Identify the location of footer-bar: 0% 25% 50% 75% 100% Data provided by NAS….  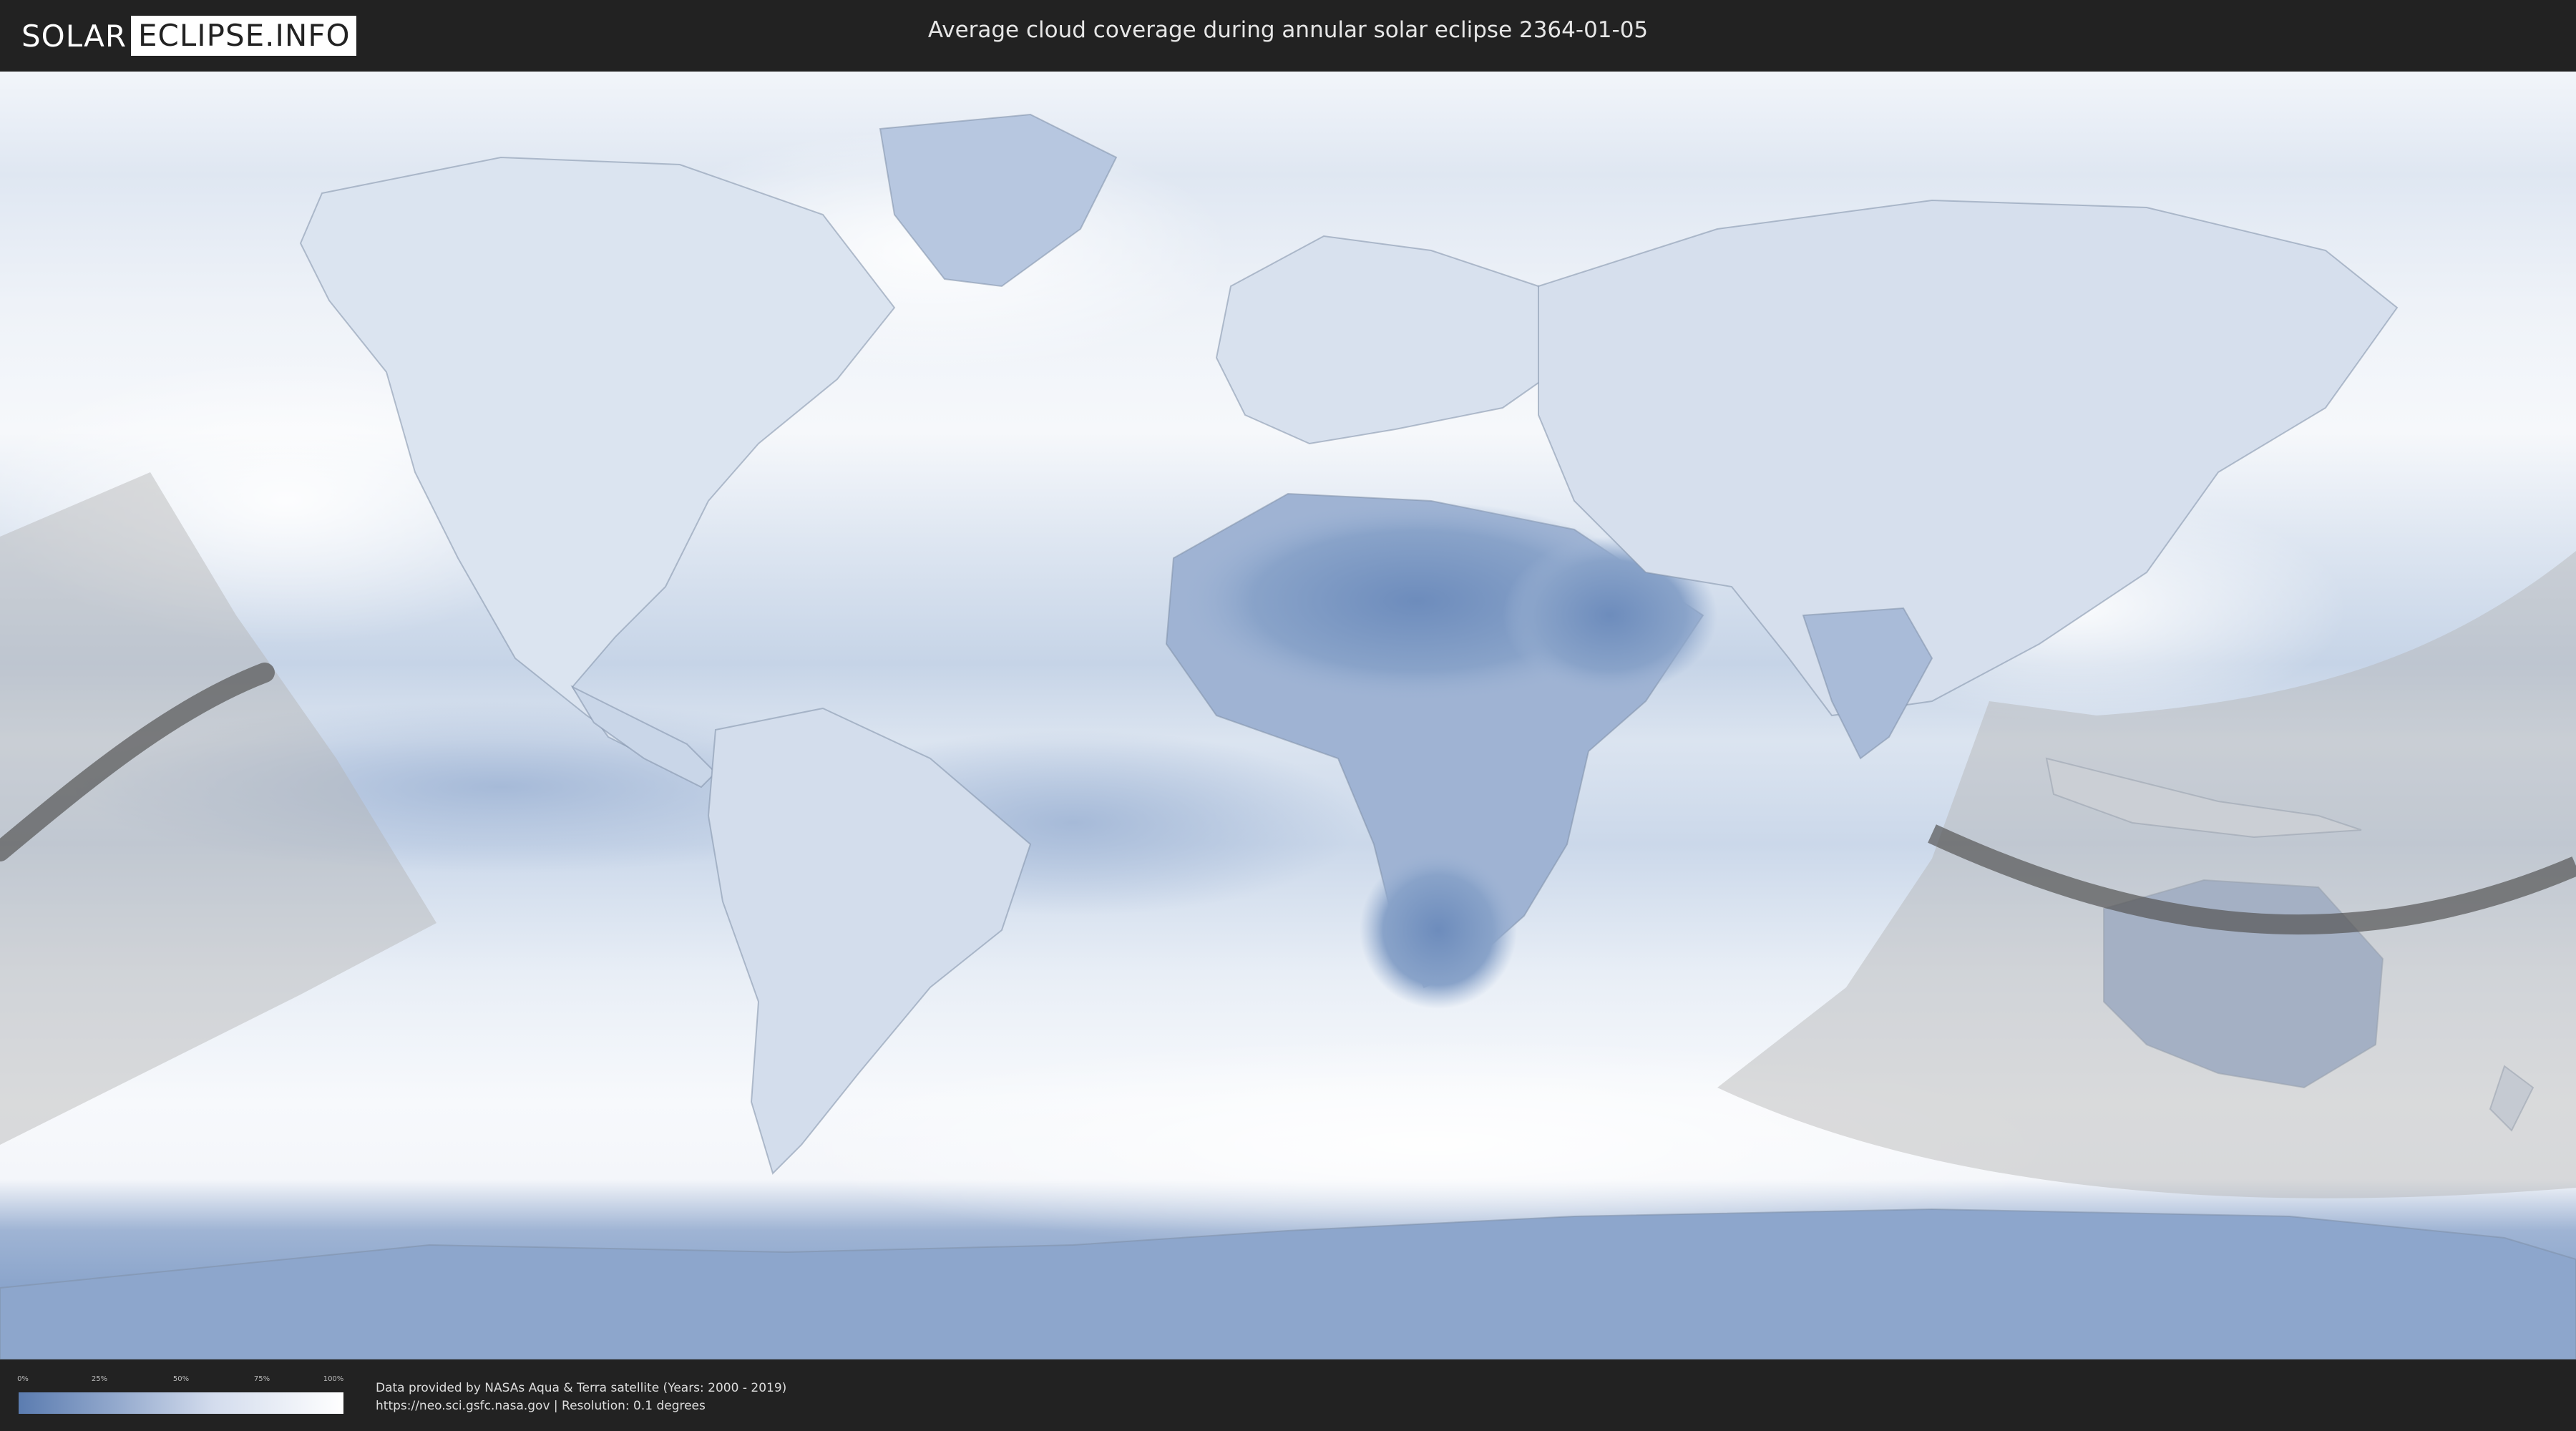
(1288, 1395).